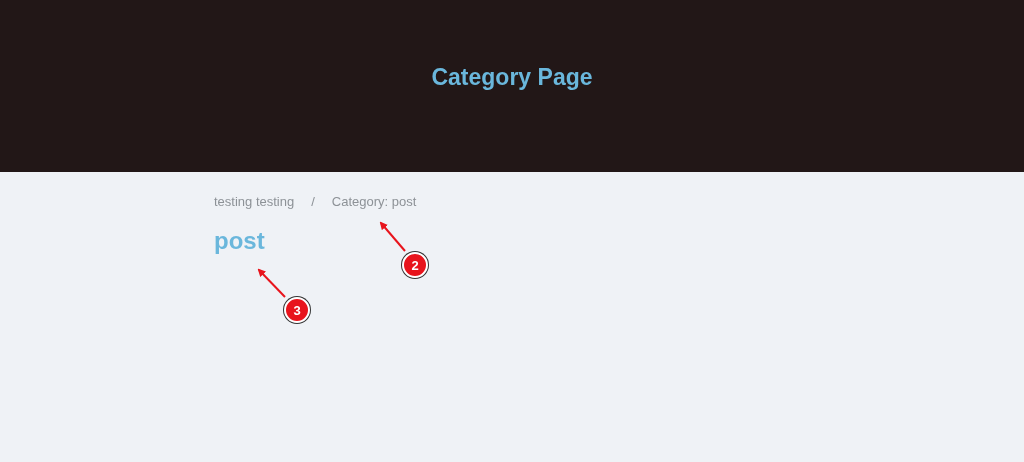 The height and width of the screenshot is (462, 1024). Describe the element at coordinates (374, 201) in the screenshot. I see `breadcrumb-item: Category: post` at that location.